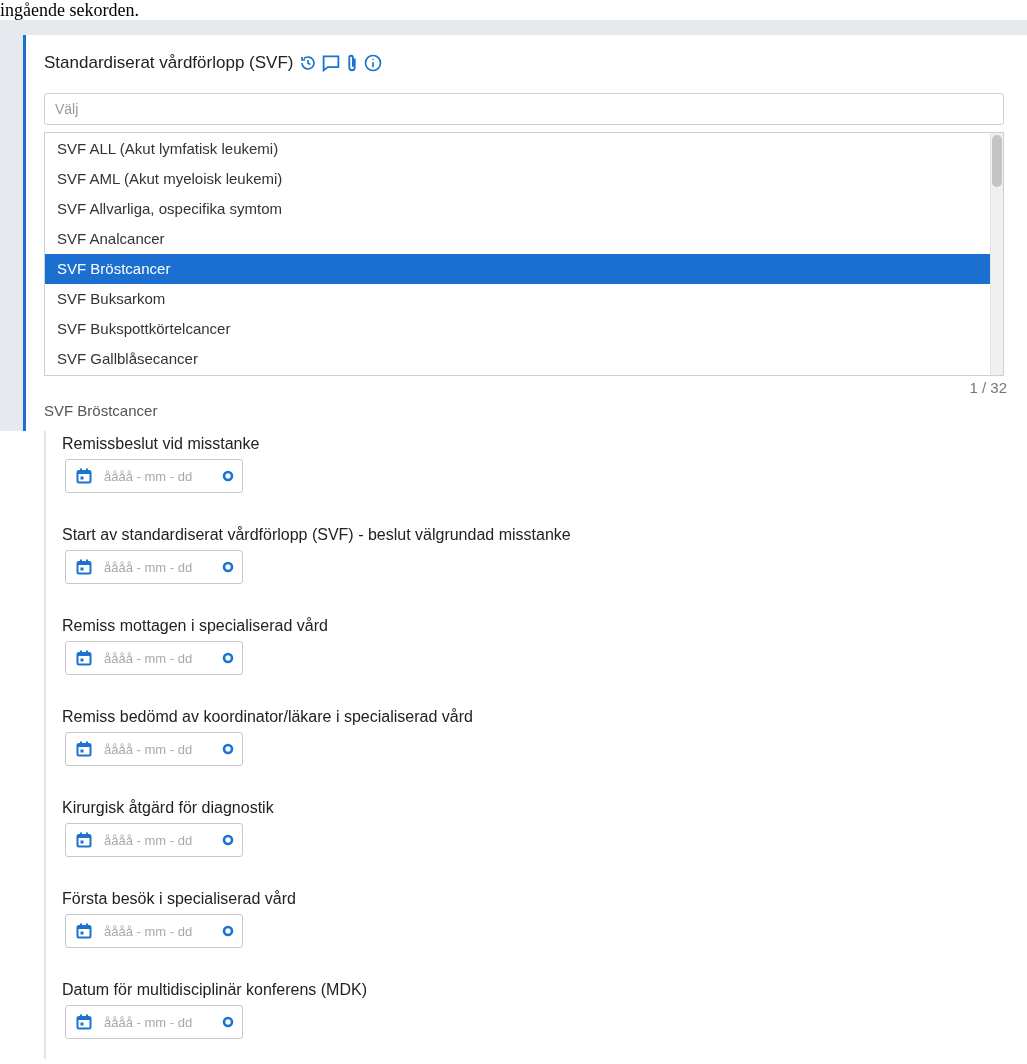 This screenshot has height=1064, width=1027. I want to click on comment-icon, so click(331, 63).